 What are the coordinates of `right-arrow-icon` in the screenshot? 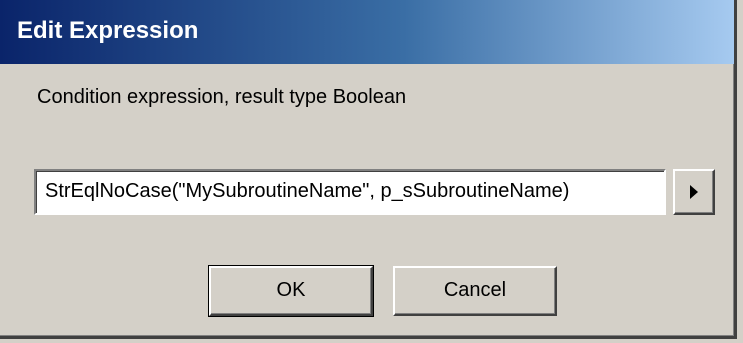 It's located at (694, 192).